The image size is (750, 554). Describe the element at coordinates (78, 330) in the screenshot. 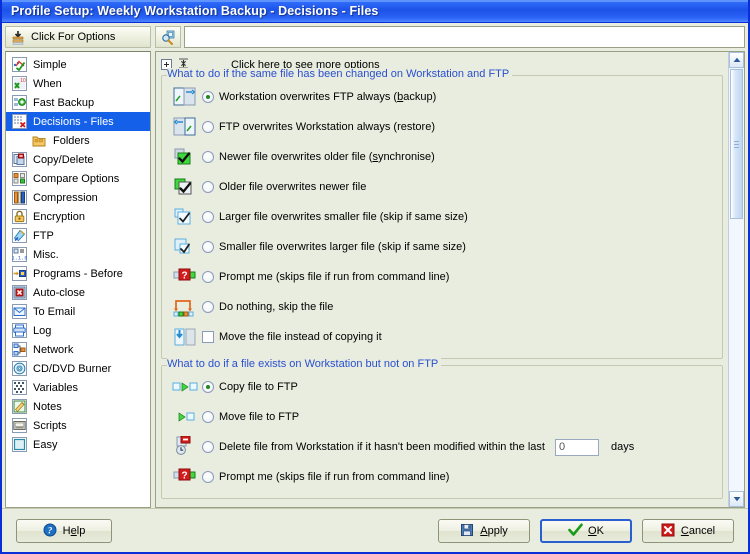

I see `sidebar-item-log: Log` at that location.